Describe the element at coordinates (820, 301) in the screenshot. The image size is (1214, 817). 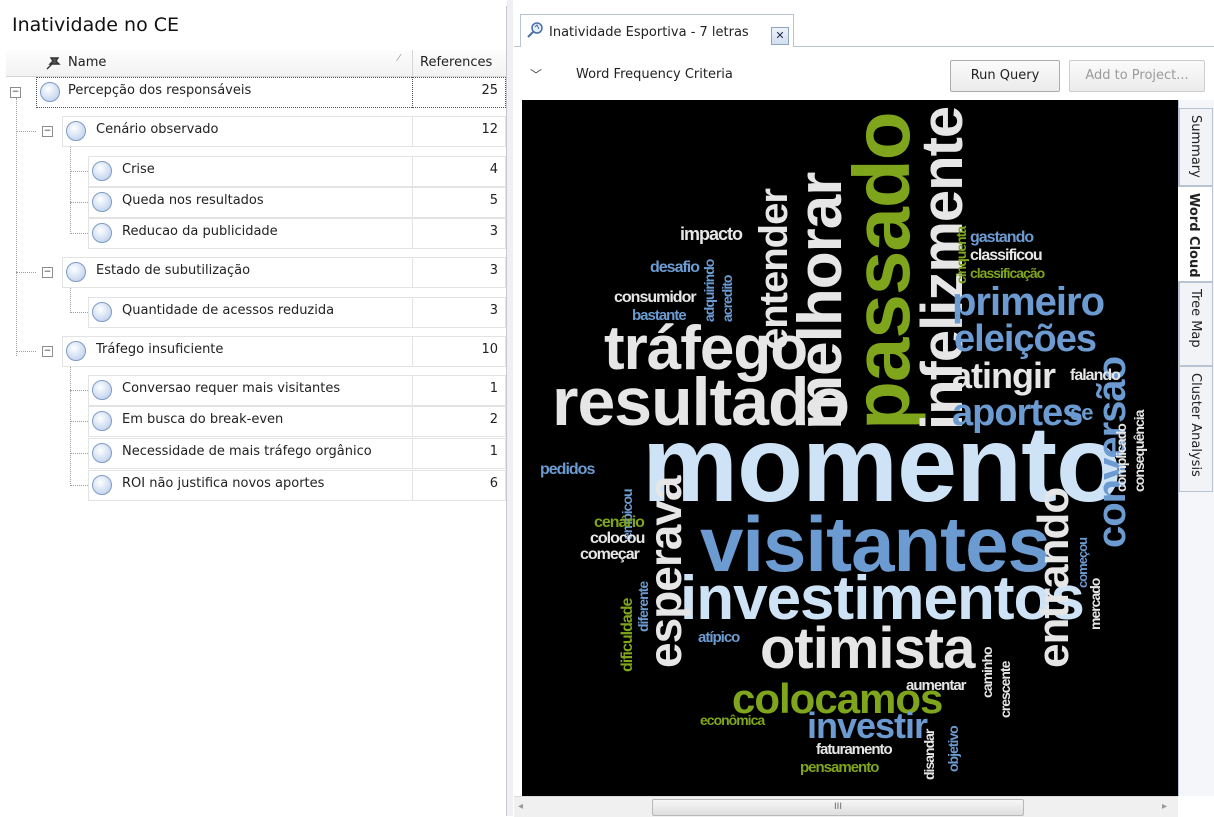
I see `cloud-word: melhorar` at that location.